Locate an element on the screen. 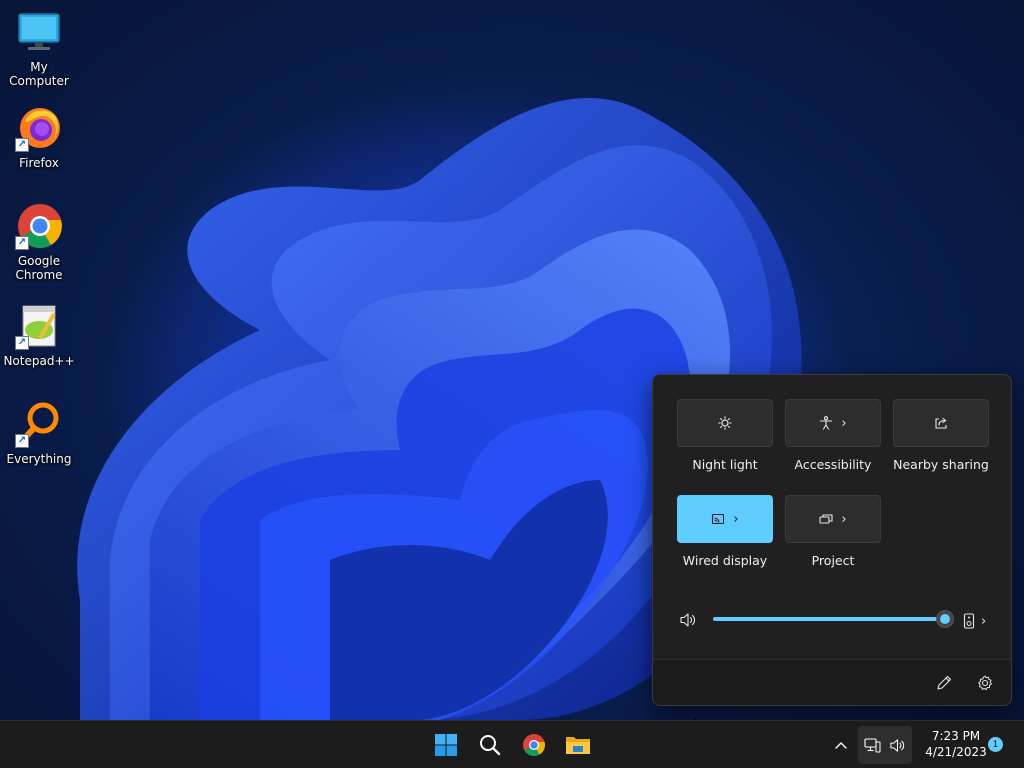  desktop-icon-label: Everything is located at coordinates (39, 459).